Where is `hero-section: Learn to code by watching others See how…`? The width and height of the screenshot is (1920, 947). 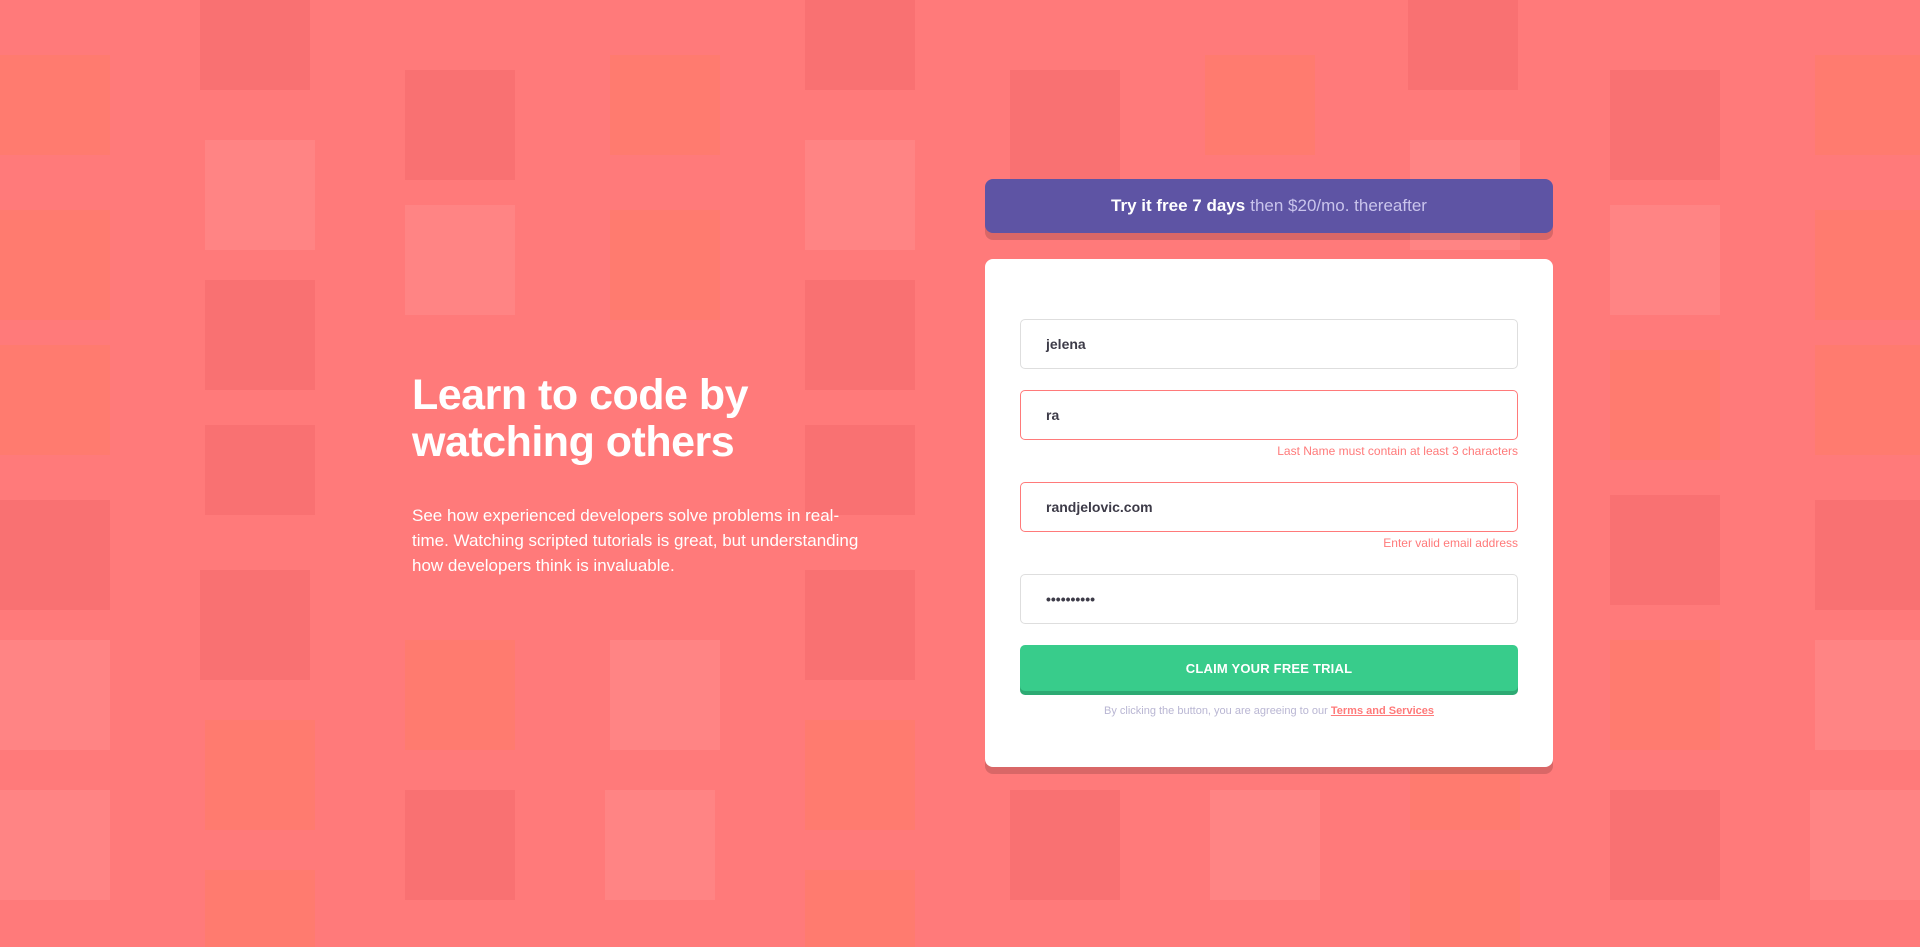
hero-section: Learn to code by watching others See how… is located at coordinates (642, 475).